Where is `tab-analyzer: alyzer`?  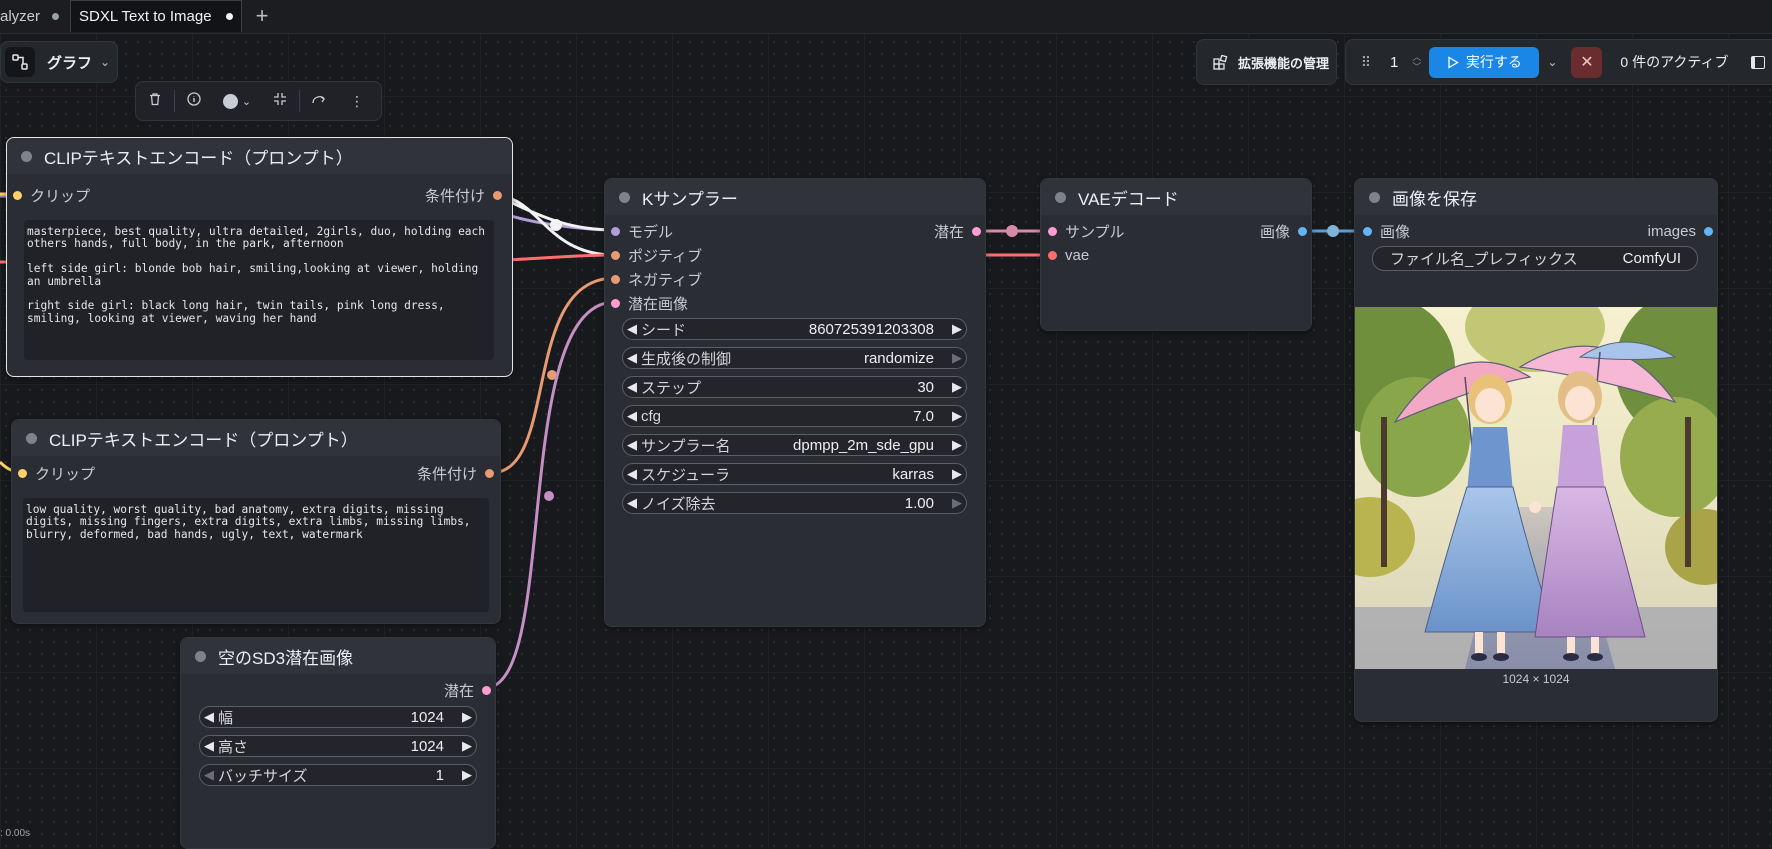
tab-analyzer: alyzer is located at coordinates (34, 16).